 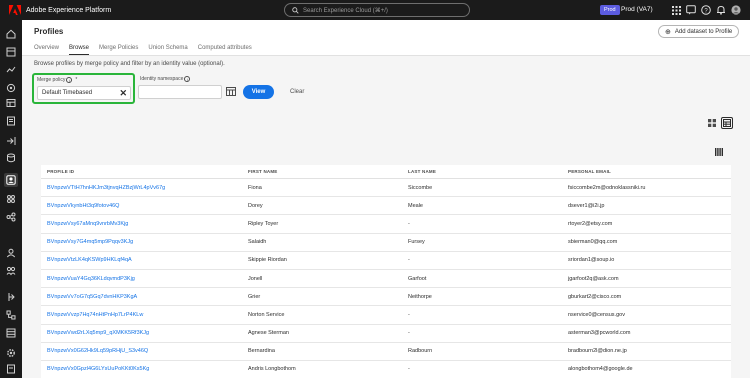 What do you see at coordinates (123, 93) in the screenshot?
I see `clear-merge-policy-icon: ✕` at bounding box center [123, 93].